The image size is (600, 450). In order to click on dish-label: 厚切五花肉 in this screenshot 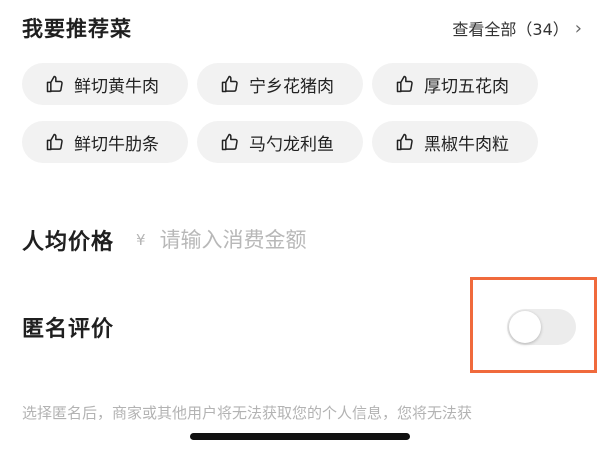, I will do `click(466, 86)`.